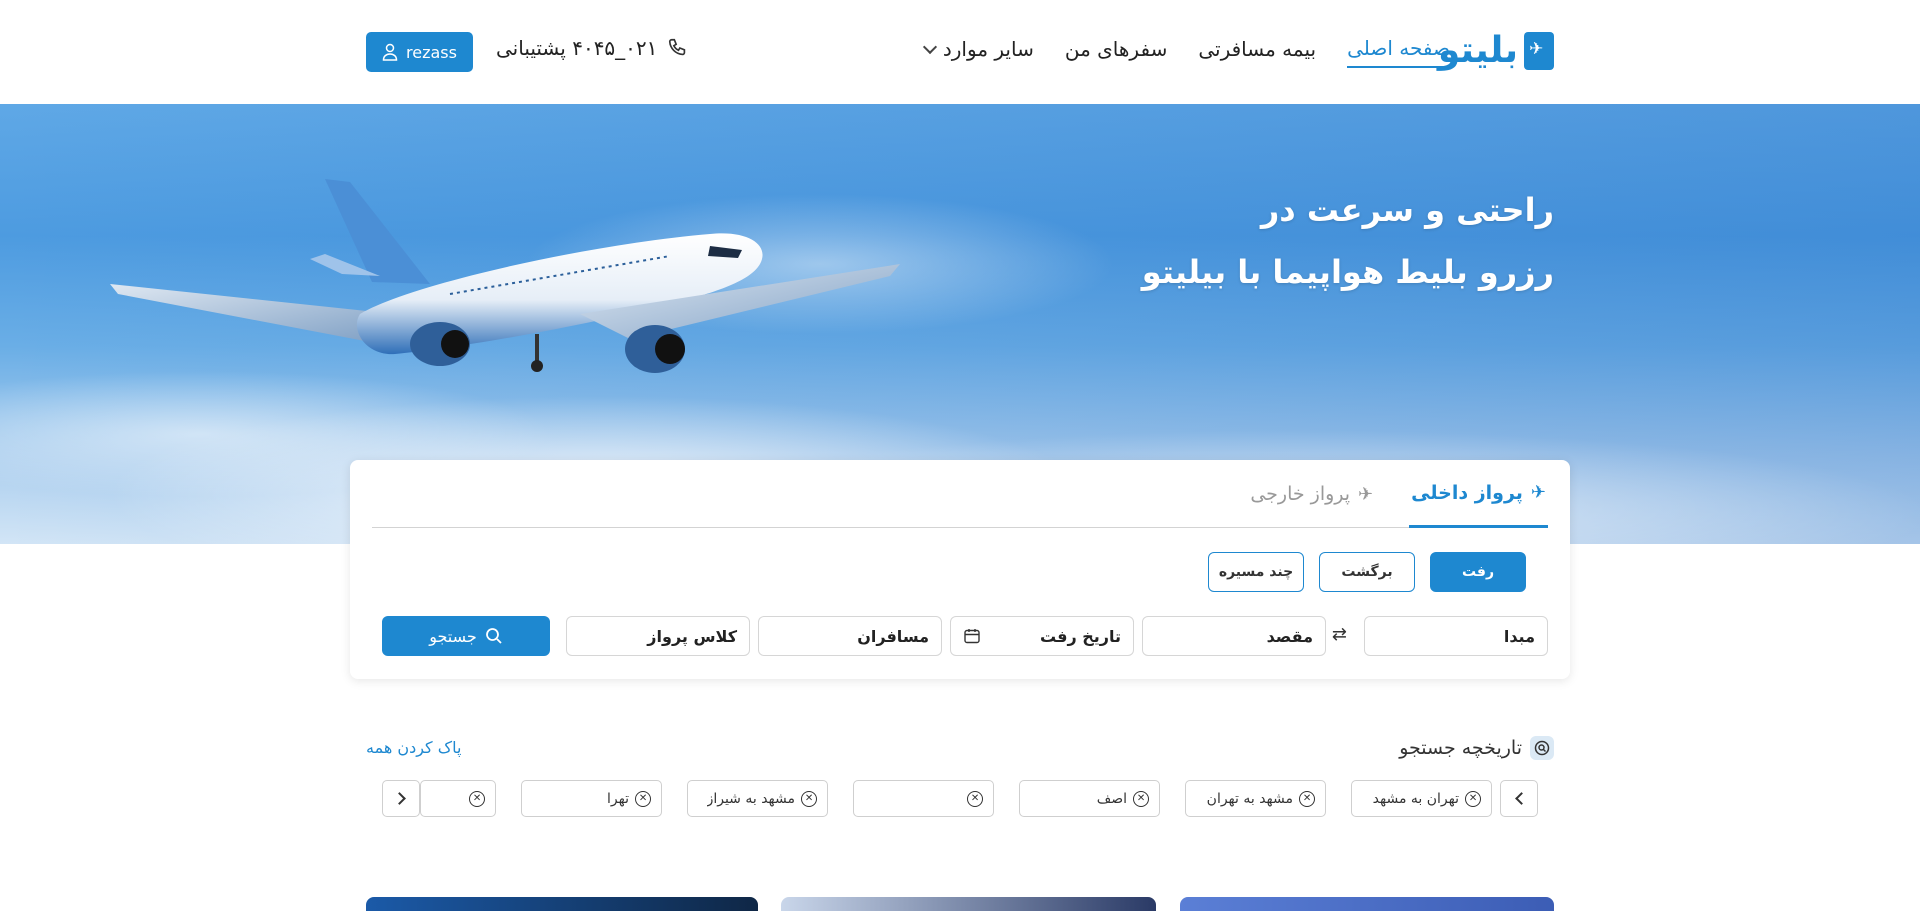 The height and width of the screenshot is (911, 1920). I want to click on history-prev-button, so click(401, 798).